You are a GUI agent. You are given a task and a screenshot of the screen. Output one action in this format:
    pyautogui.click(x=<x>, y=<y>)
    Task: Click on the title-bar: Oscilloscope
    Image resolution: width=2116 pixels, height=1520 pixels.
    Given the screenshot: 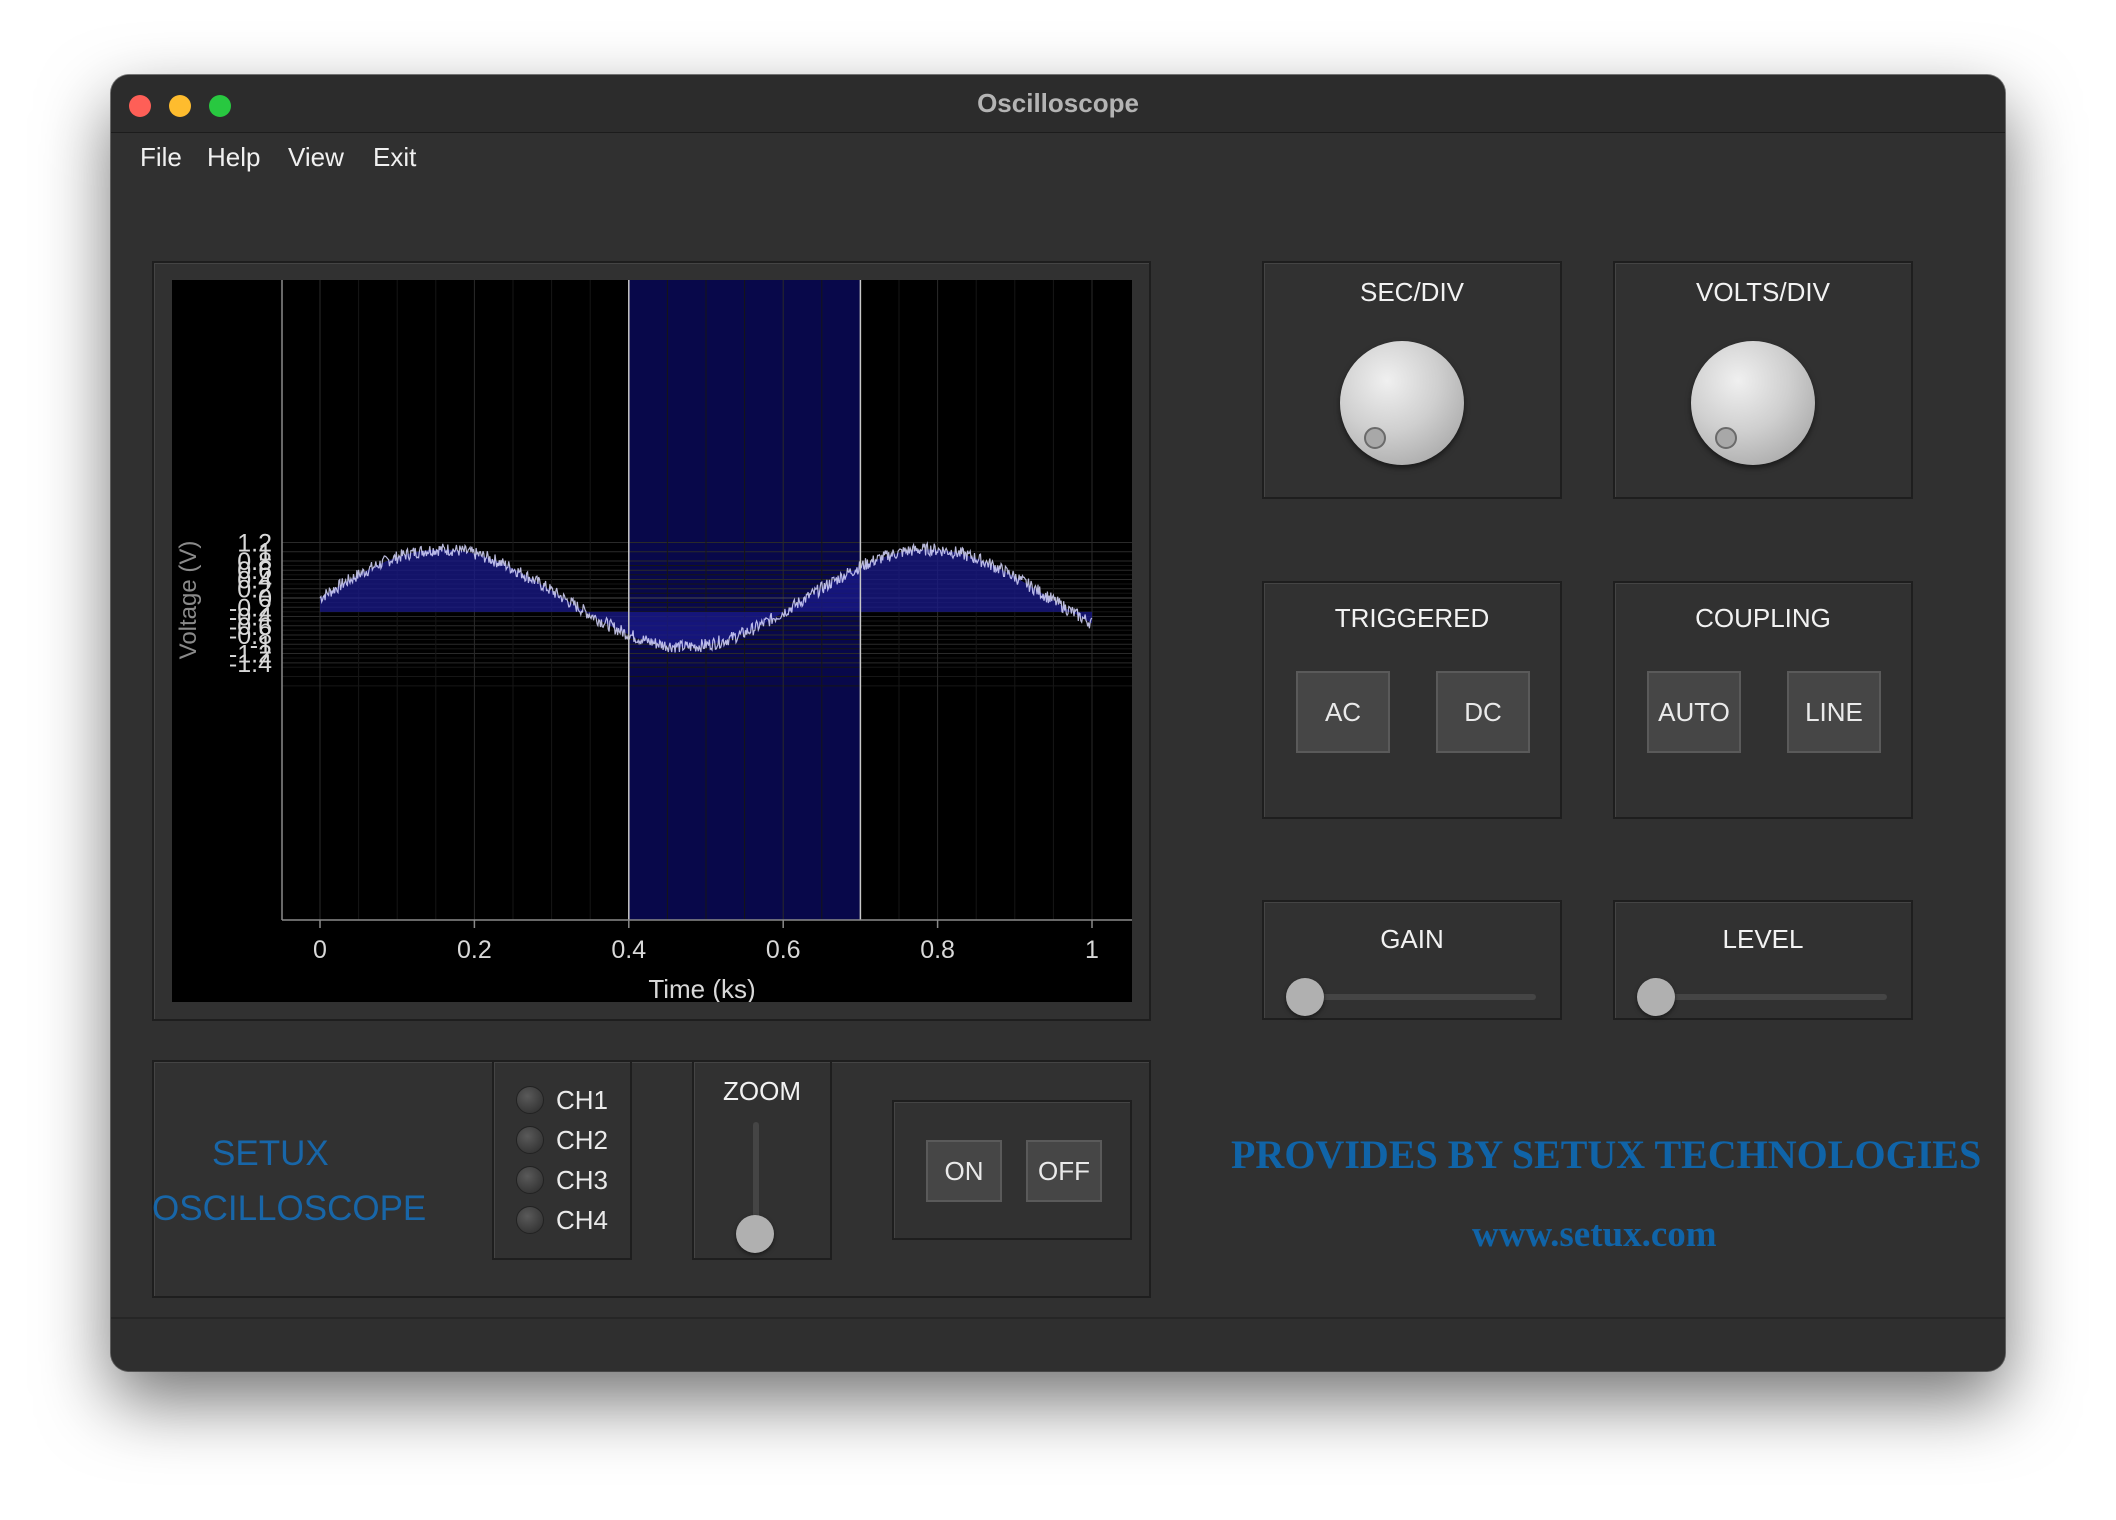 What is the action you would take?
    pyautogui.click(x=1058, y=104)
    